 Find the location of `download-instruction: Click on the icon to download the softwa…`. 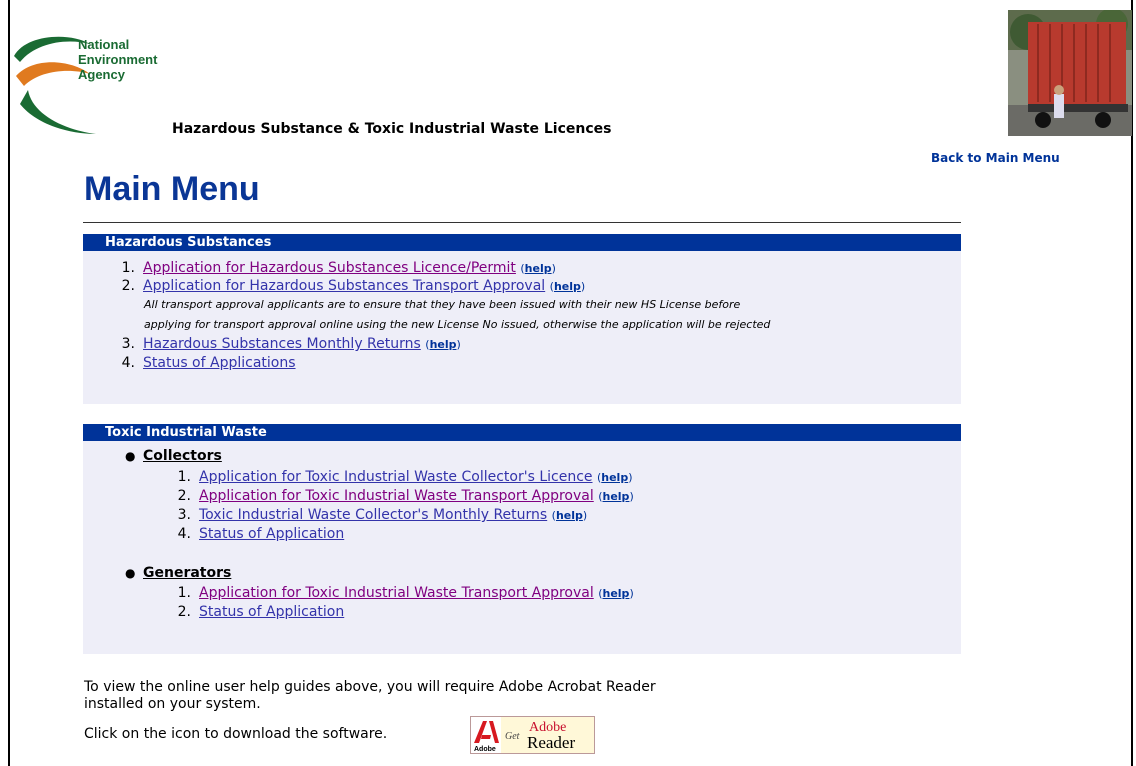

download-instruction: Click on the icon to download the softwa… is located at coordinates (236, 734).